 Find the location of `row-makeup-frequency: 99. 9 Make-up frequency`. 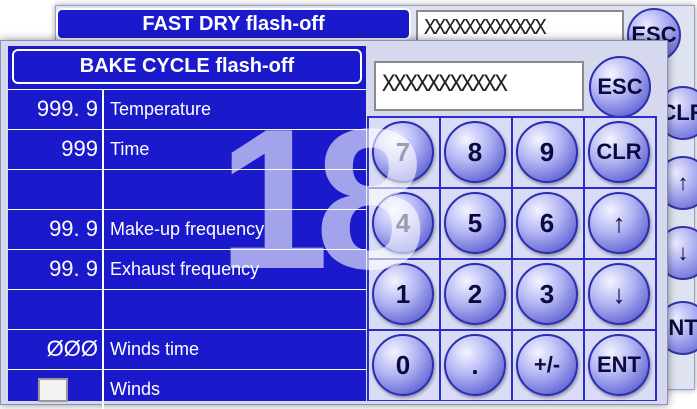

row-makeup-frequency: 99. 9 Make-up frequency is located at coordinates (187, 229).